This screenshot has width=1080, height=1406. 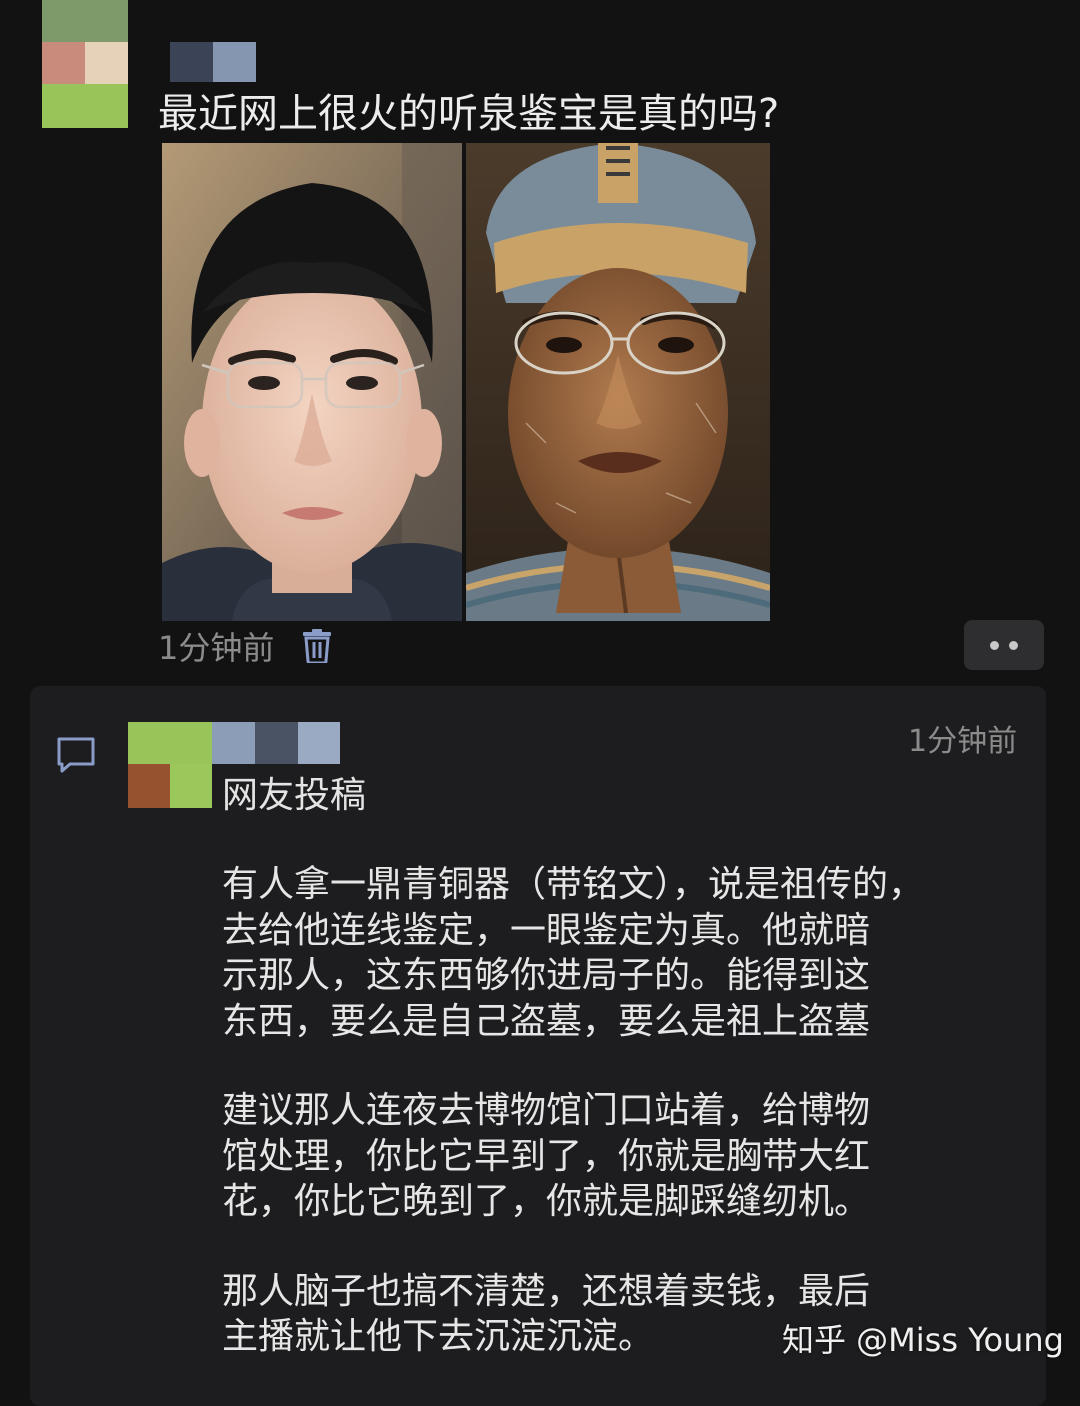 What do you see at coordinates (994, 645) in the screenshot?
I see `more-icon` at bounding box center [994, 645].